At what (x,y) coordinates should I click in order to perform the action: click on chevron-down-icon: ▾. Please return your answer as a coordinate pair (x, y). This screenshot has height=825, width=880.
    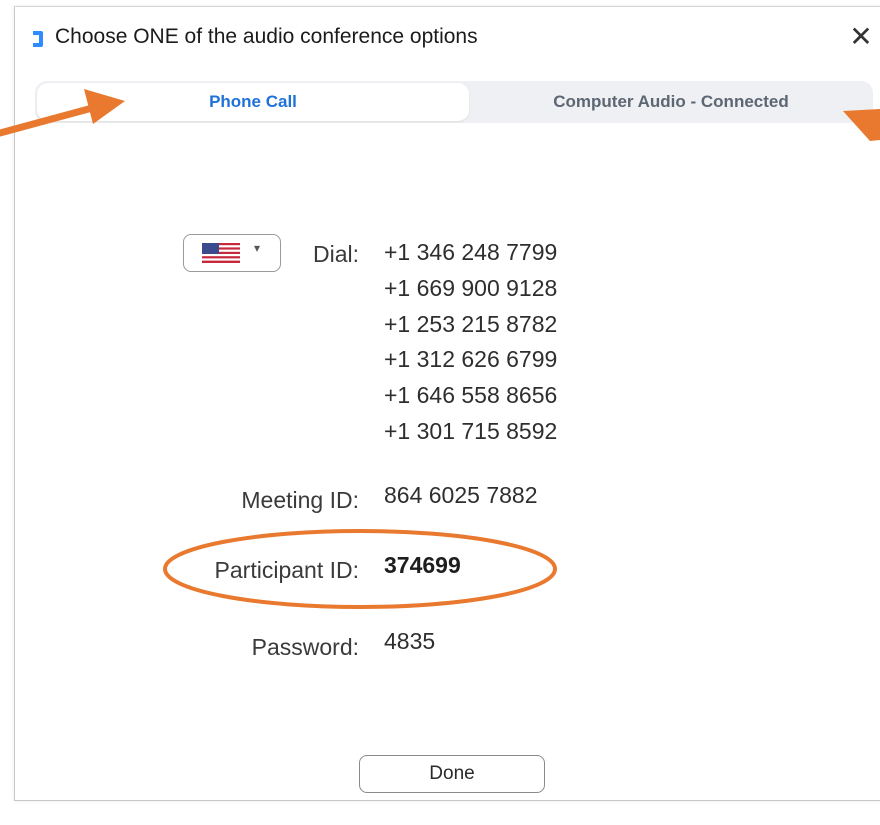
    Looking at the image, I should click on (257, 248).